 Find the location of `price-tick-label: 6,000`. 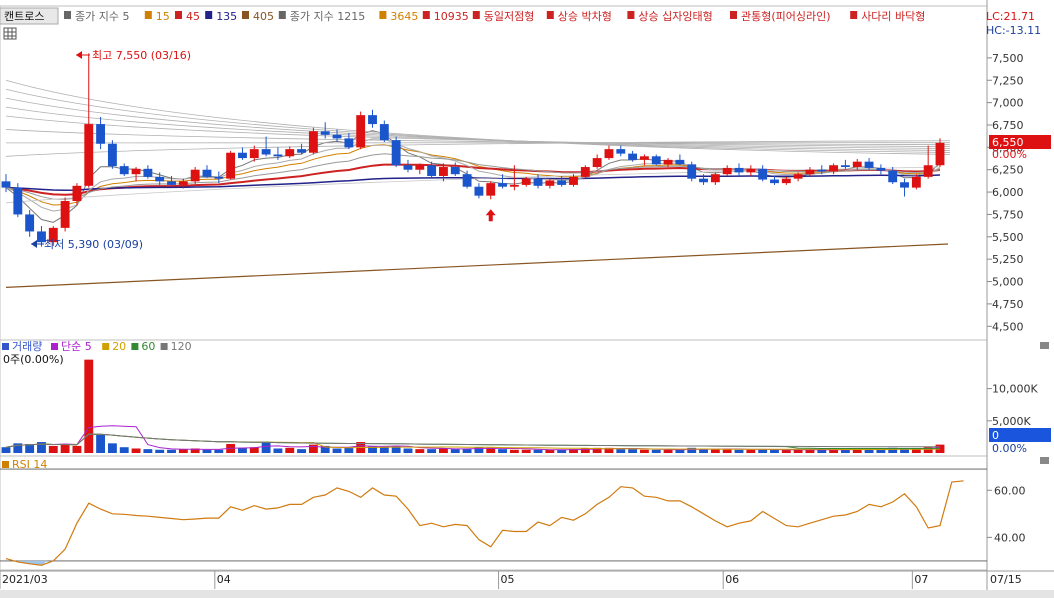

price-tick-label: 6,000 is located at coordinates (1008, 192).